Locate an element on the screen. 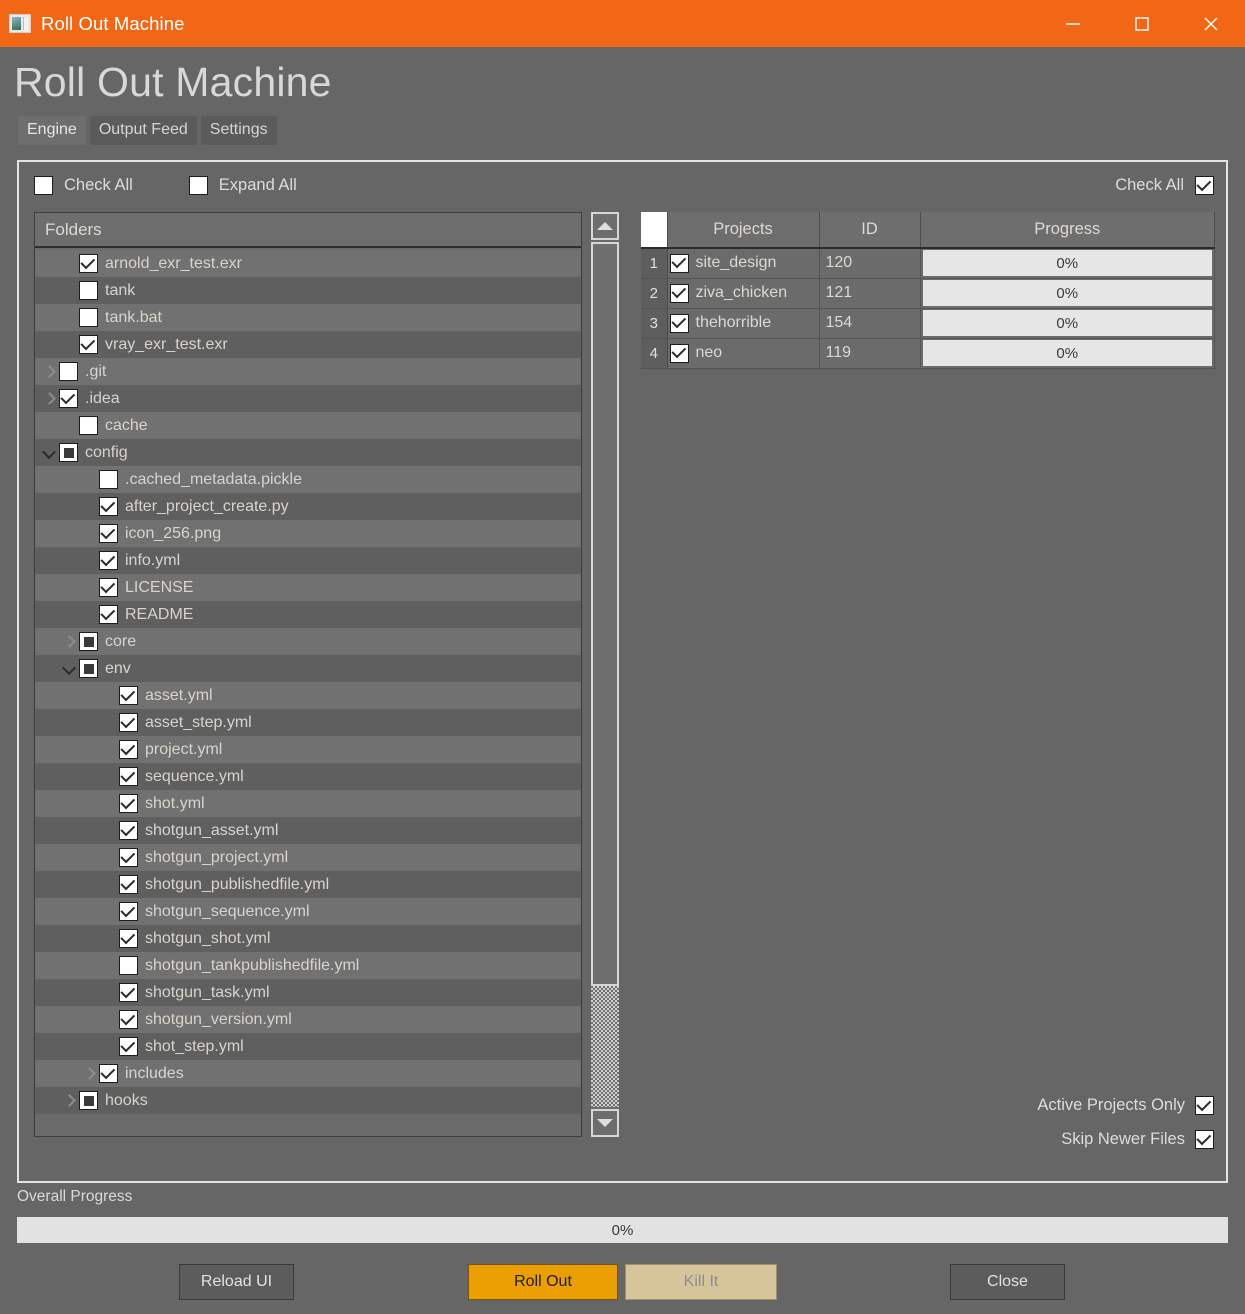 This screenshot has width=1245, height=1314. tree-row: README is located at coordinates (308, 614).